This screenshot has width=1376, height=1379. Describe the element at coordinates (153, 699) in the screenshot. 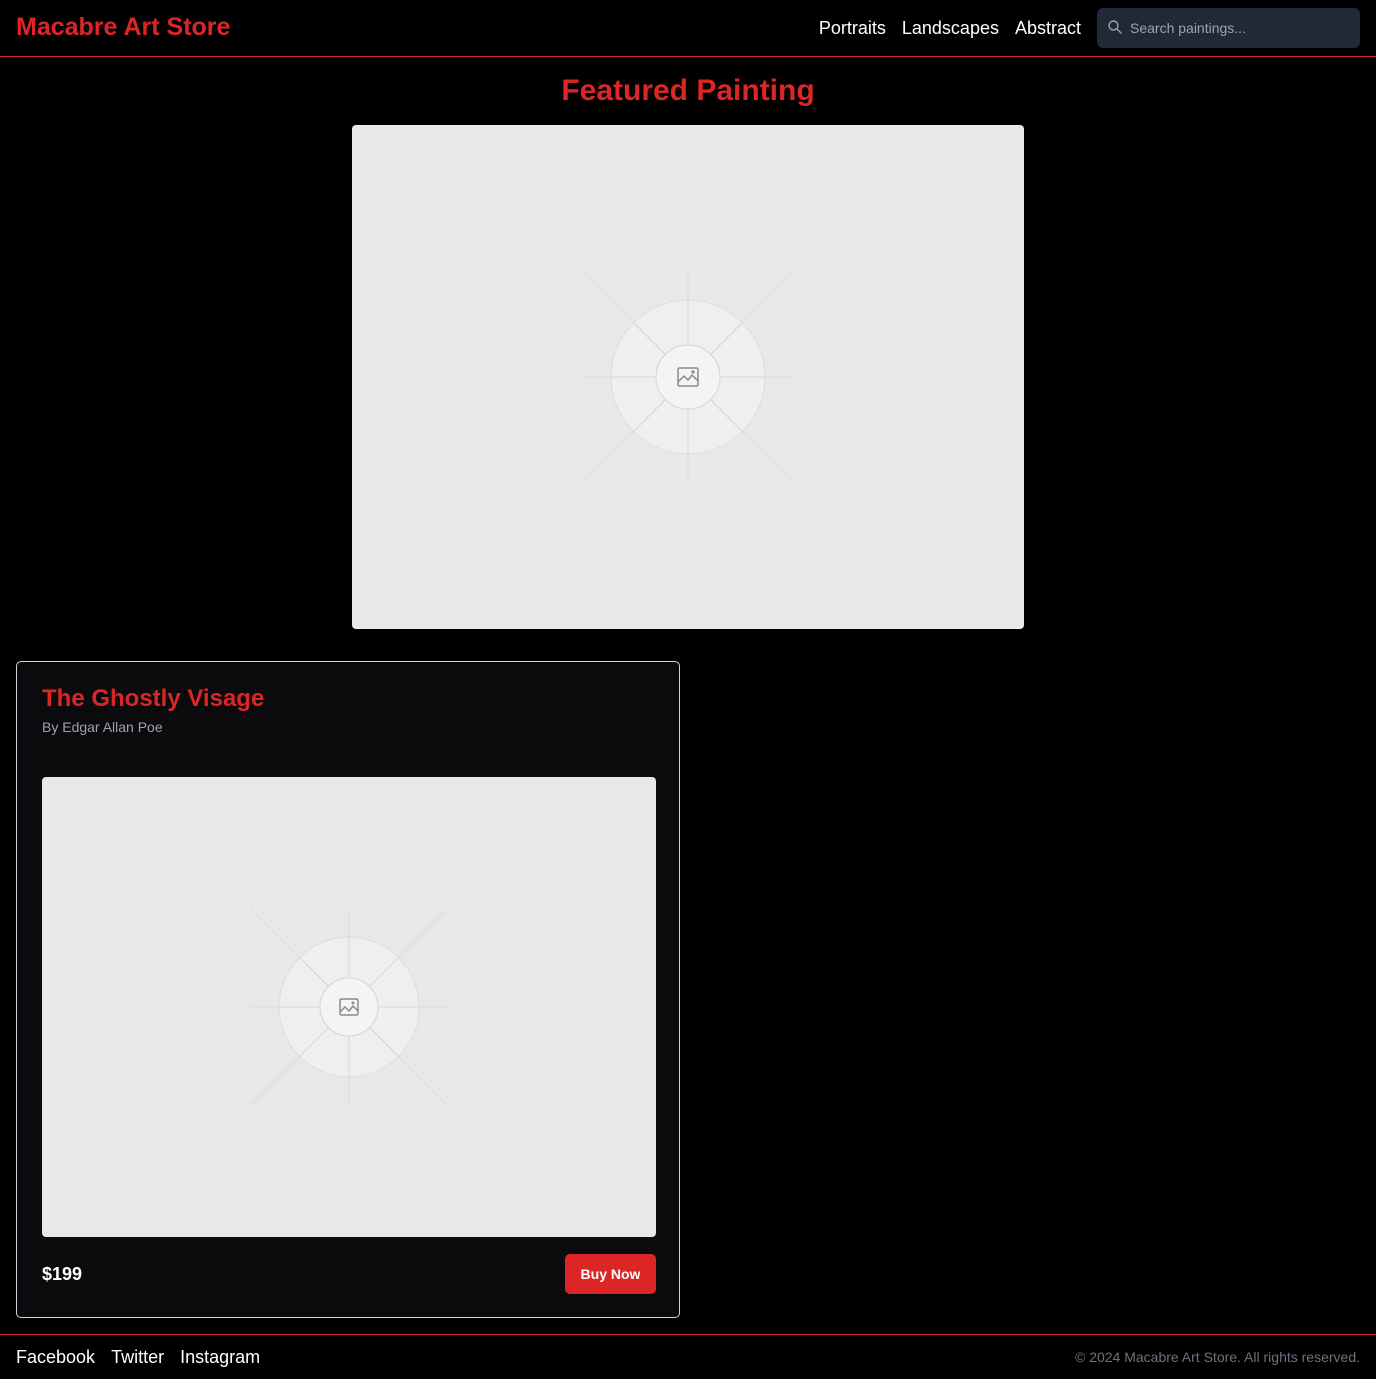

I see `painting-title: The Ghostly Visage` at that location.